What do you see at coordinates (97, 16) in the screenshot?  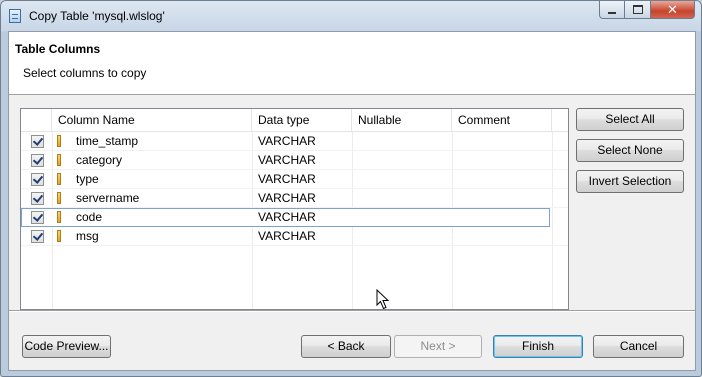 I see `window-title: Copy Table 'mysql.wlslog'` at bounding box center [97, 16].